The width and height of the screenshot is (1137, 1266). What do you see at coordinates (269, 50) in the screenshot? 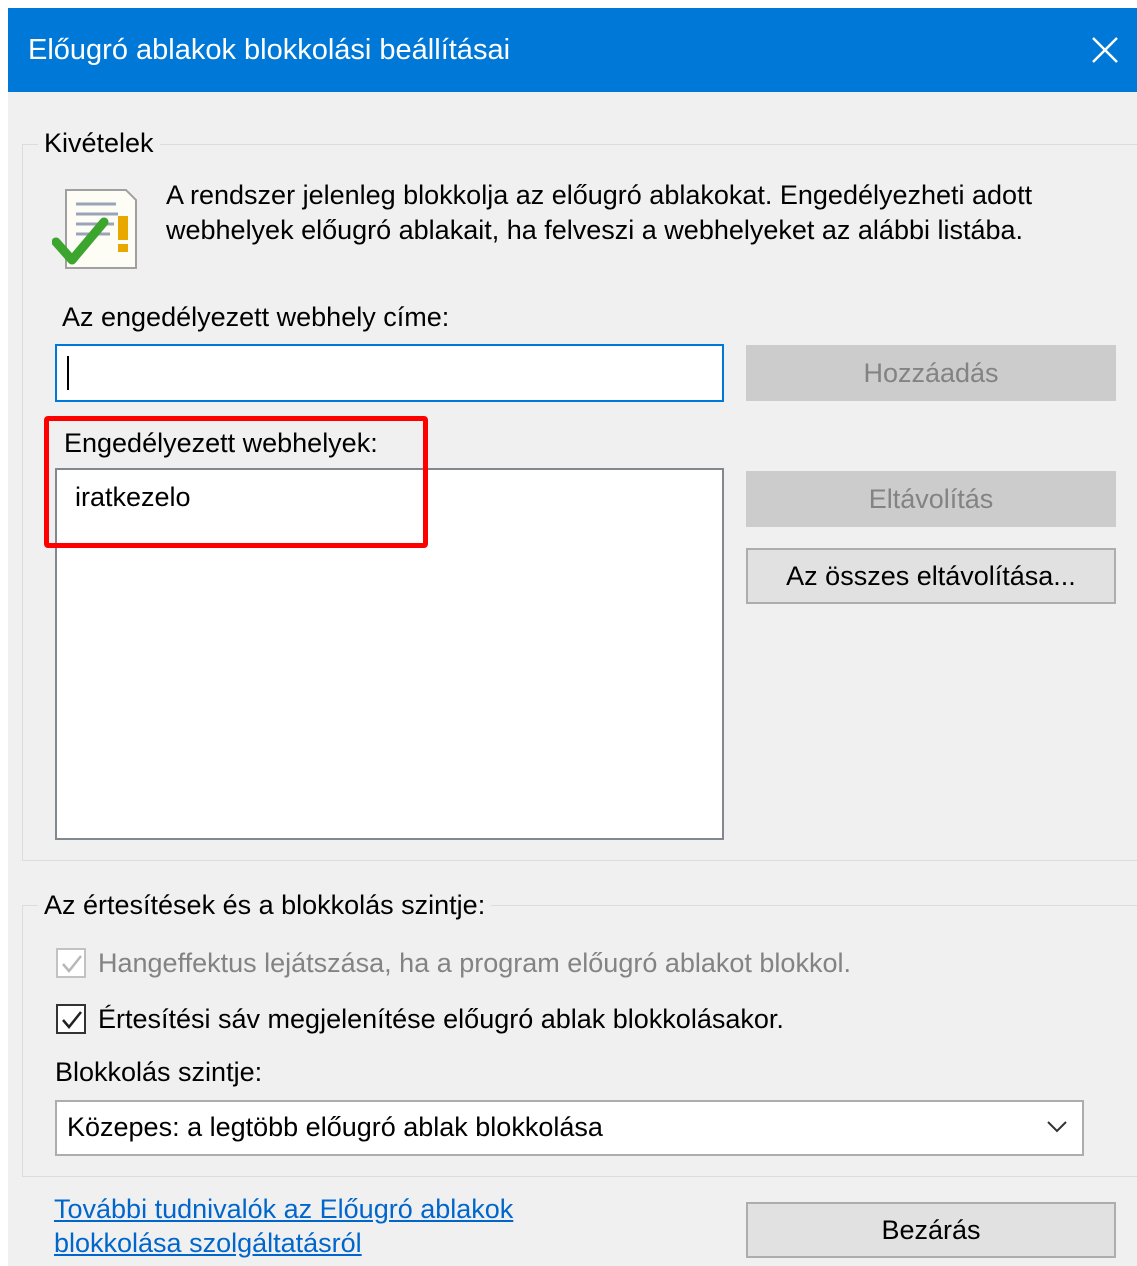
I see `window-title: Előugró ablakok blokkolási beállításai` at bounding box center [269, 50].